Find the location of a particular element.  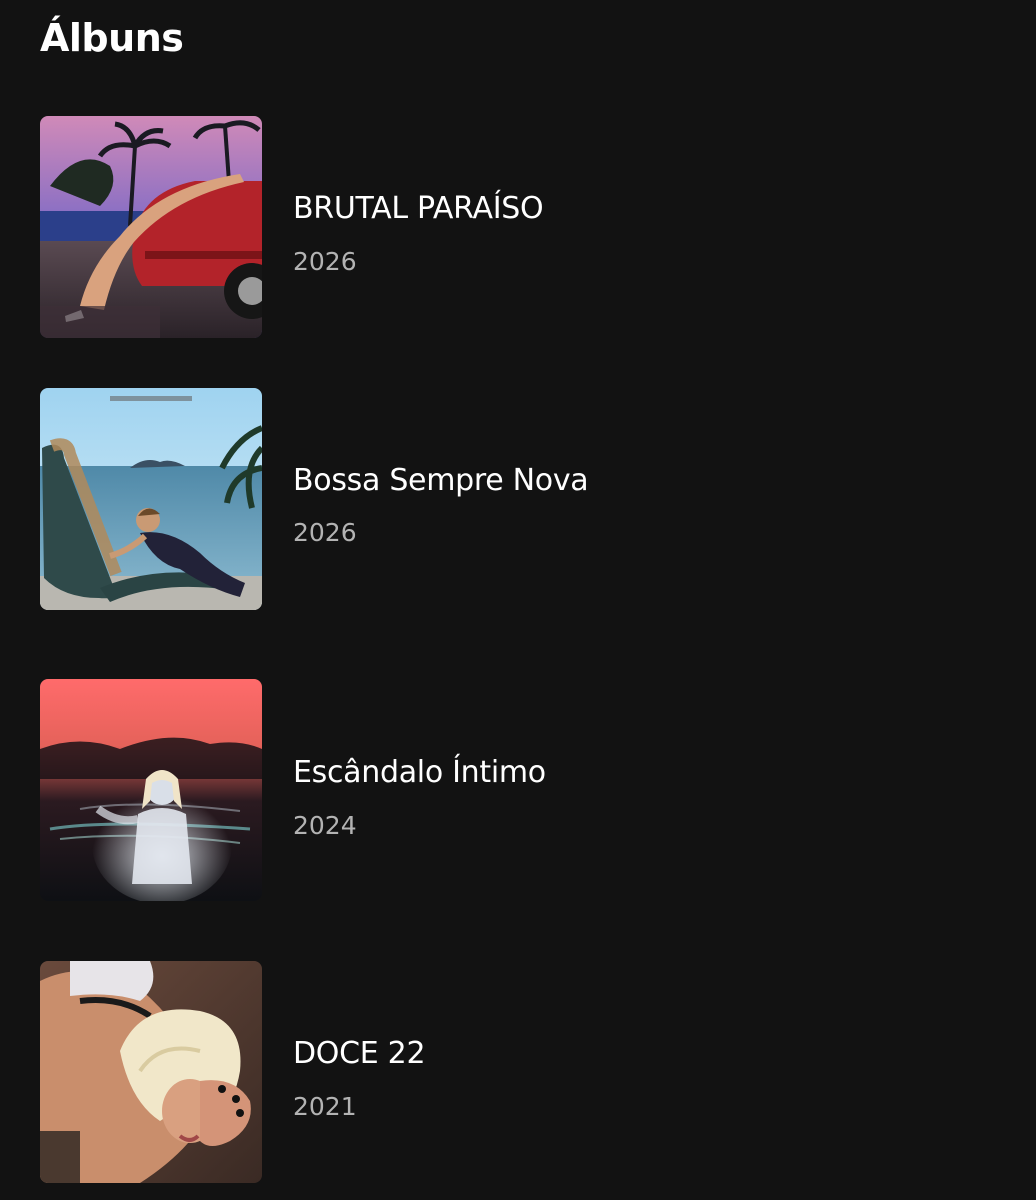

album-cover-brutal-paraiso is located at coordinates (151, 227).